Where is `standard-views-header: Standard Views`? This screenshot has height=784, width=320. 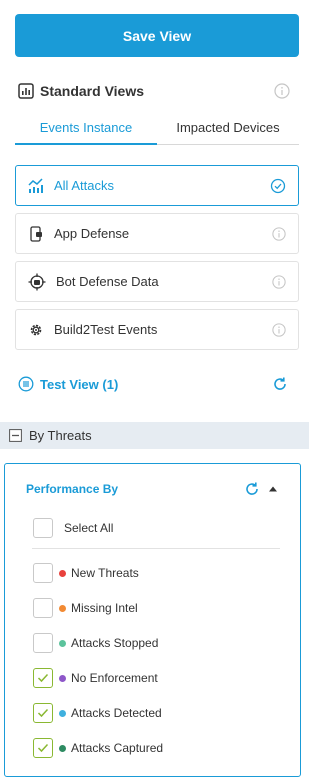 standard-views-header: Standard Views is located at coordinates (154, 91).